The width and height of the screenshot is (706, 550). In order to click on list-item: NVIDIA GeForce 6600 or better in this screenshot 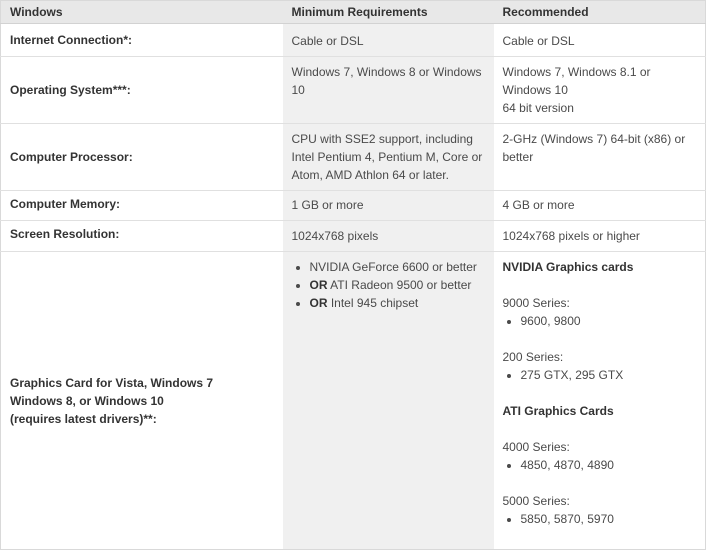, I will do `click(397, 267)`.